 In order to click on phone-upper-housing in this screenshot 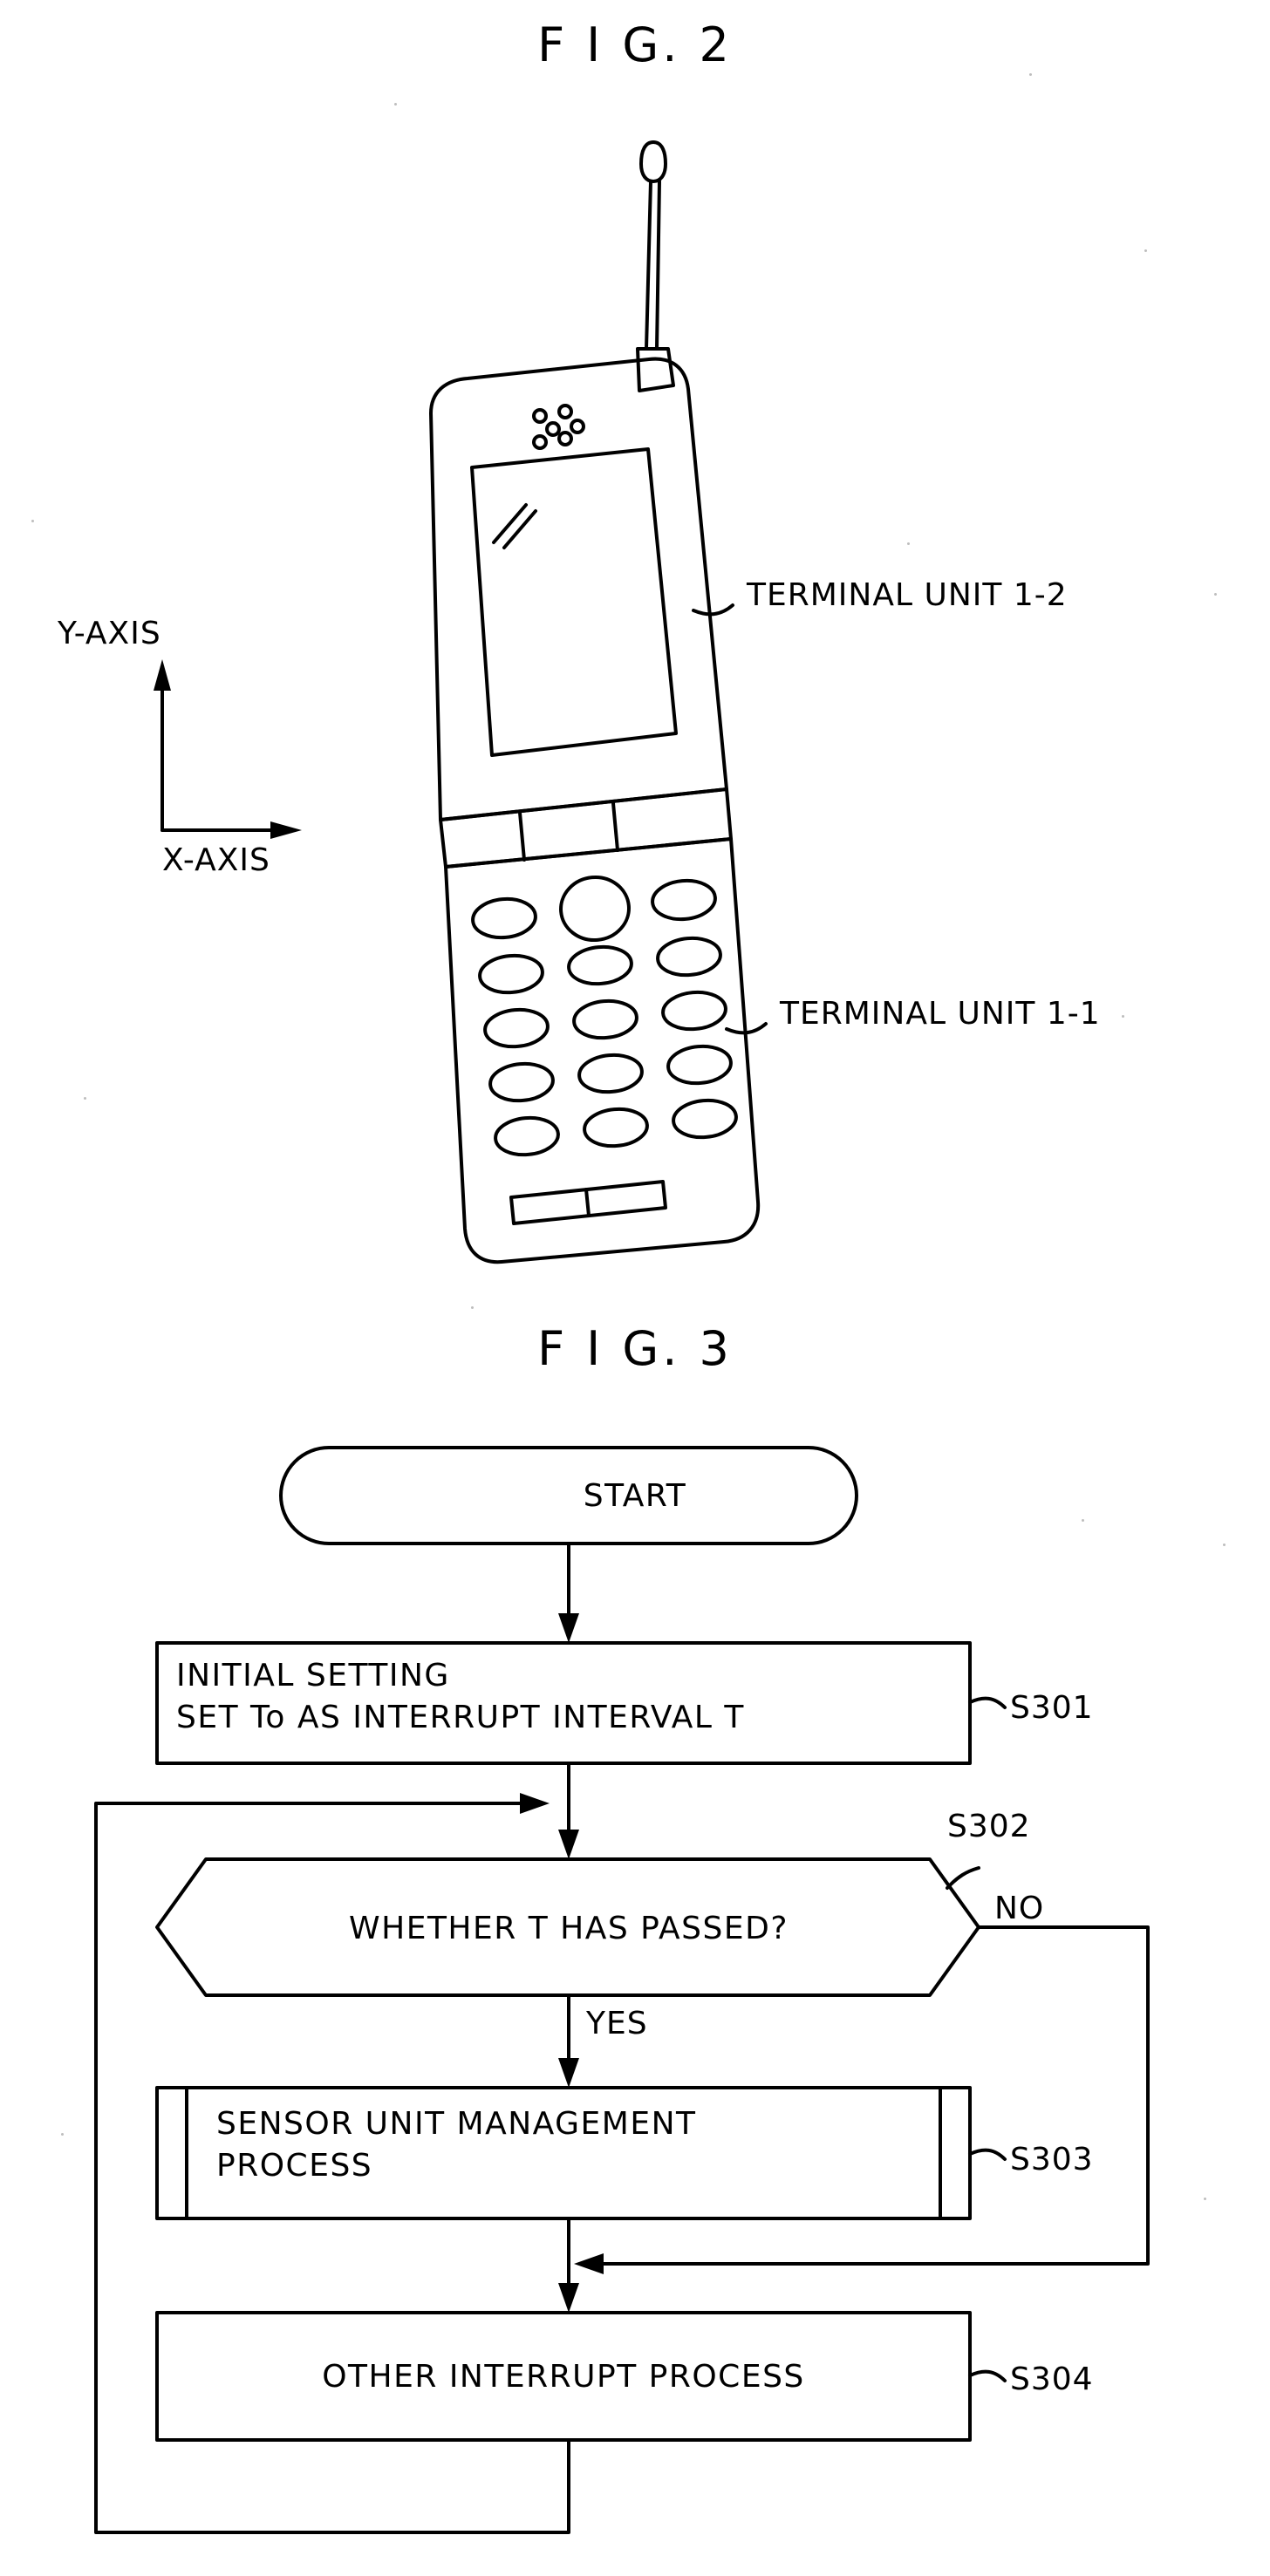, I will do `click(579, 589)`.